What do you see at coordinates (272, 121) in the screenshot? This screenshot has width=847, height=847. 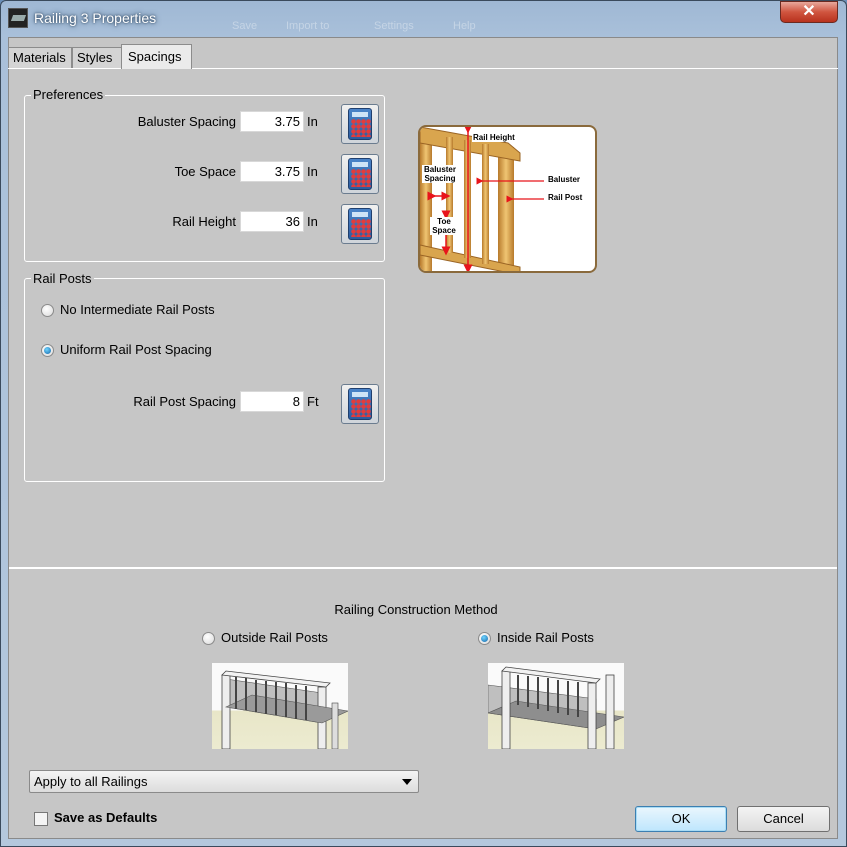 I see `baluster-spacing-input: 3.75` at bounding box center [272, 121].